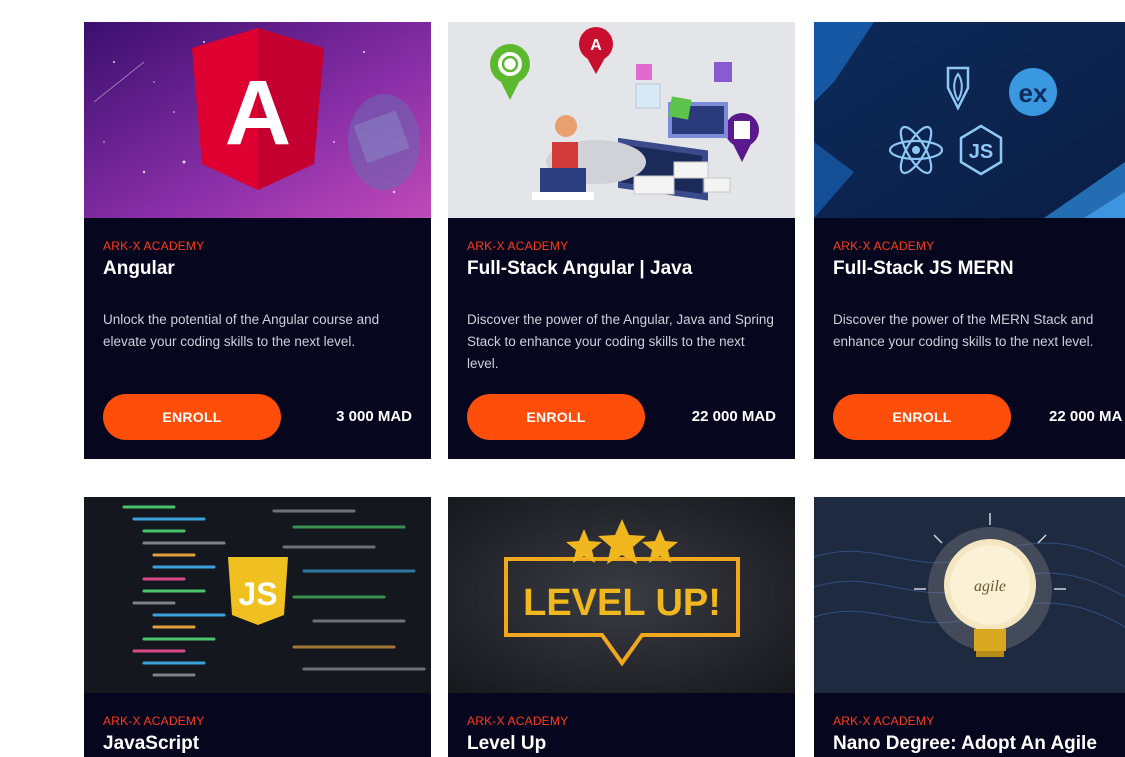 The height and width of the screenshot is (757, 1125). What do you see at coordinates (621, 120) in the screenshot?
I see `fullstack-angular-java-course-image: A` at bounding box center [621, 120].